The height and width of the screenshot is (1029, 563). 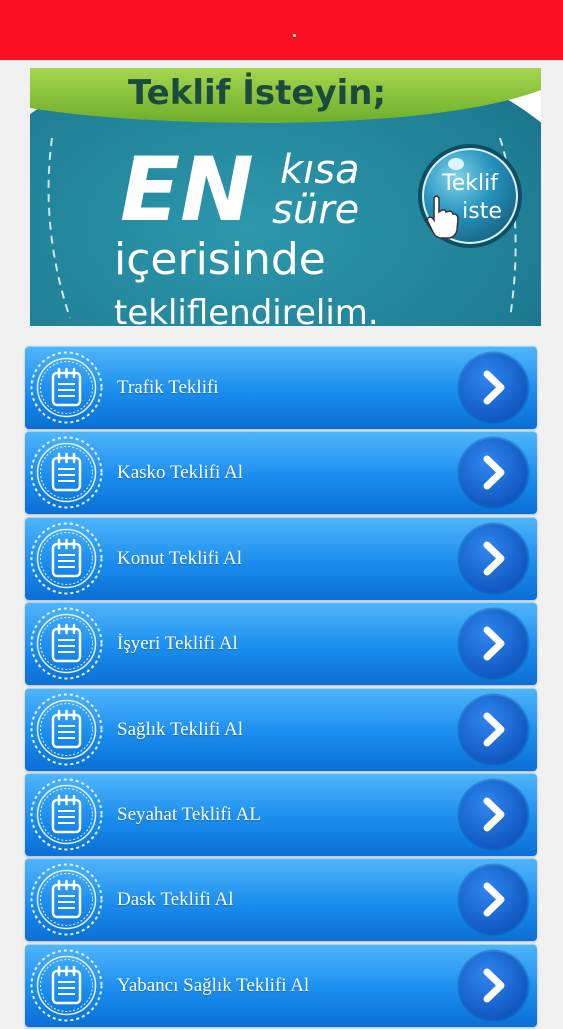 I want to click on banner-headline: Teklif İsteyin;, so click(x=257, y=92).